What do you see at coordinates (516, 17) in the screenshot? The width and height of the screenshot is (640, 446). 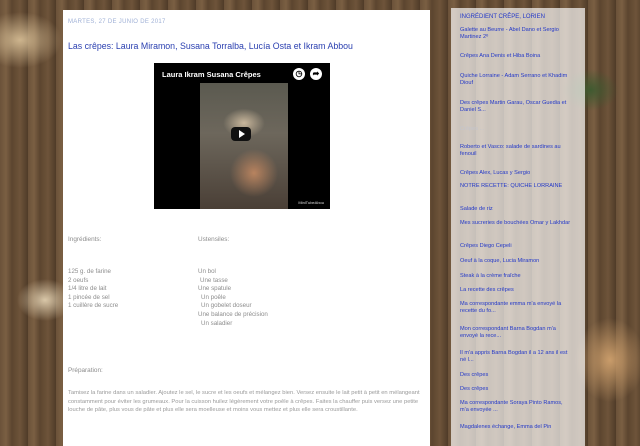 I see `sidebar-item: INGRÉDIENT CRÊPE, LORIEN` at bounding box center [516, 17].